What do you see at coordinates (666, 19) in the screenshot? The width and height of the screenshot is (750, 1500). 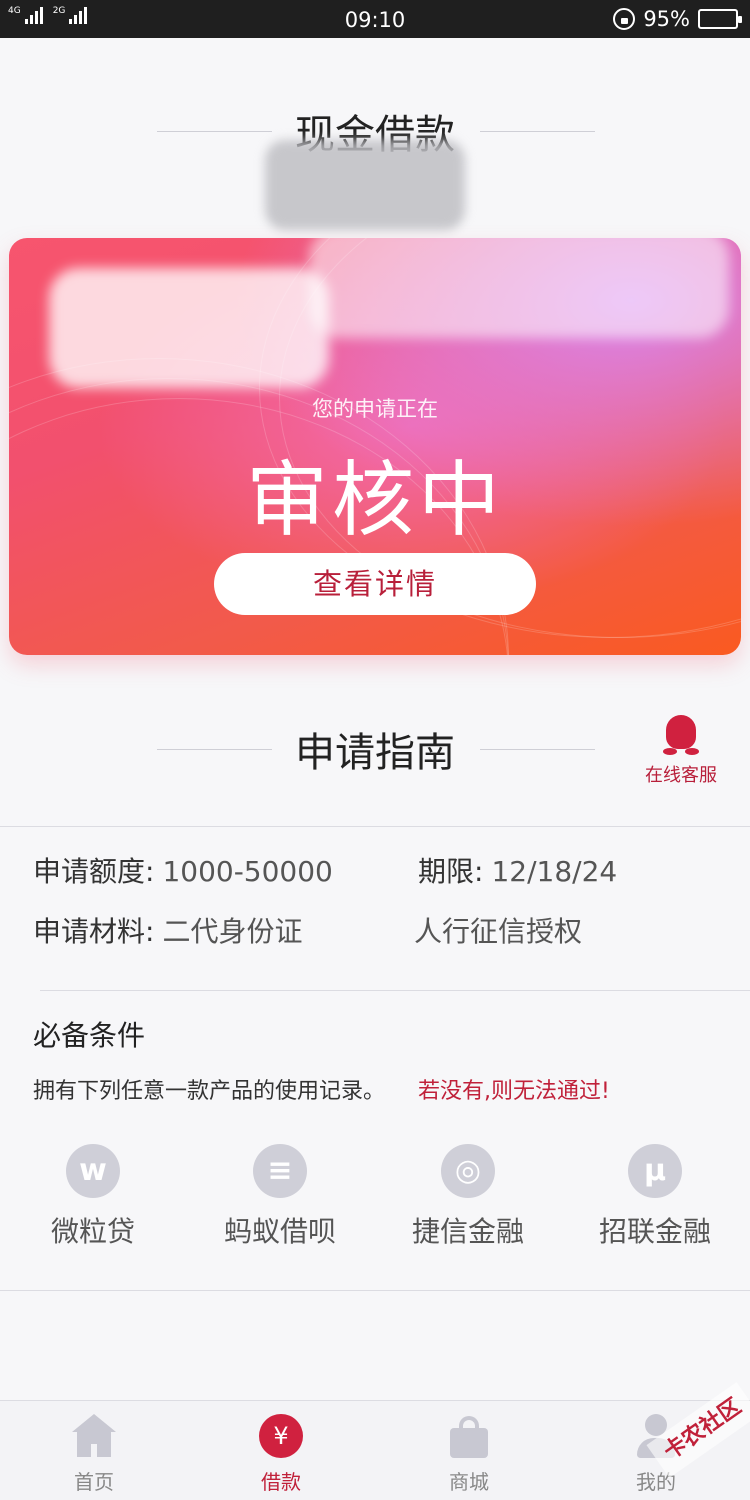 I see `battery-percent: 95%` at bounding box center [666, 19].